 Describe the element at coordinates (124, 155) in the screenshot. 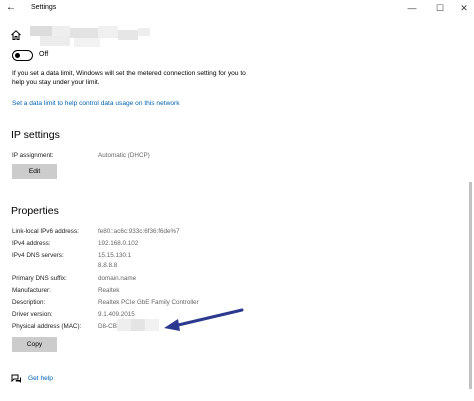

I see `ip-assignment-value: Automatic (DHCP)` at that location.